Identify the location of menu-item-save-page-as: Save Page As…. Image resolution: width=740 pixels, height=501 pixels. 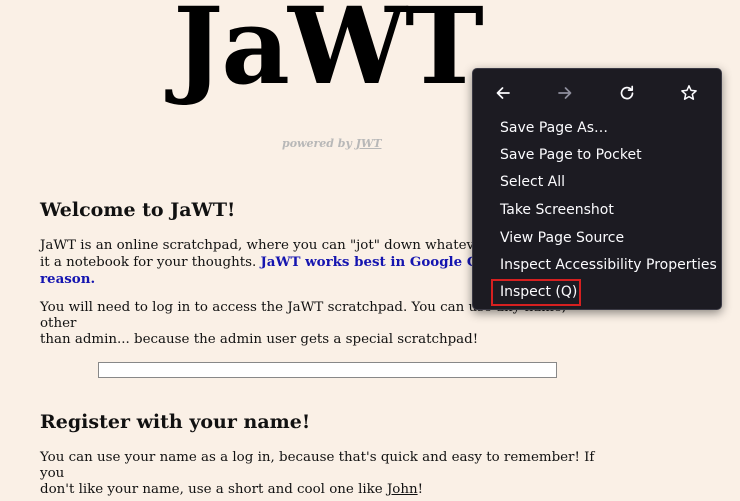
(554, 128).